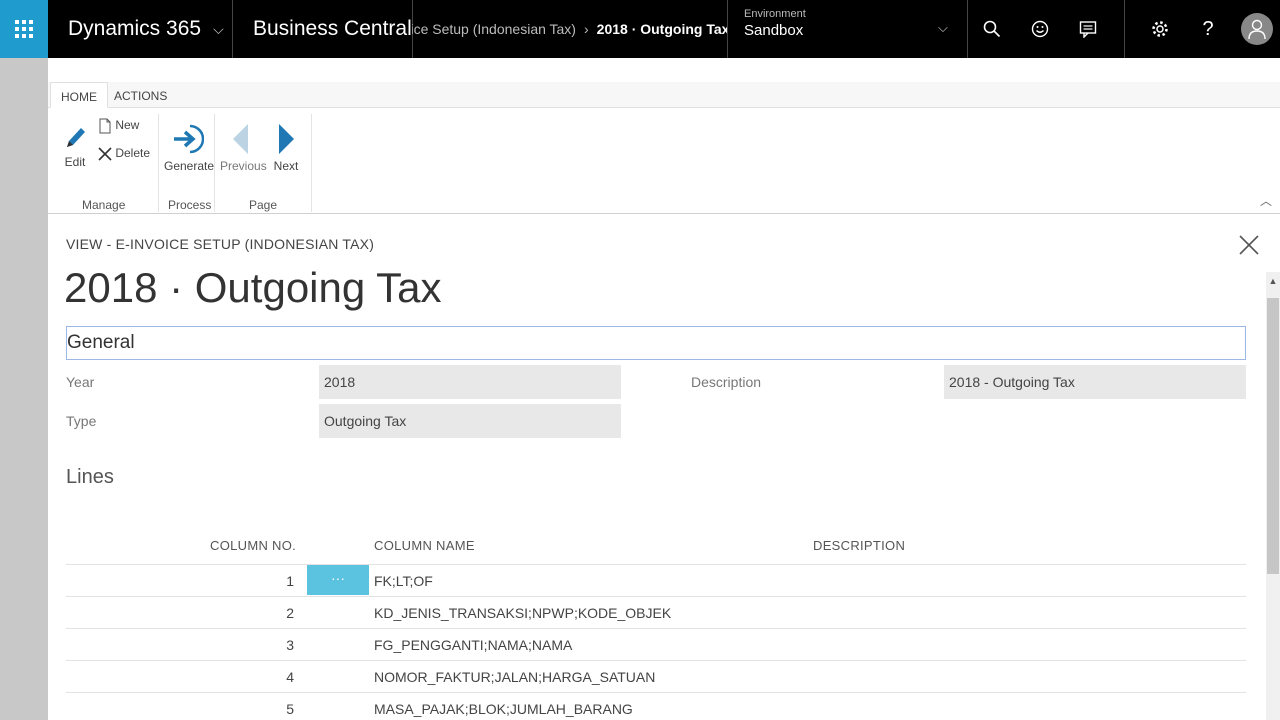 This screenshot has height=720, width=1280. I want to click on table-row: 4 NOMOR_FAKTUR;JALAN;HARGA_SATUAN, so click(656, 676).